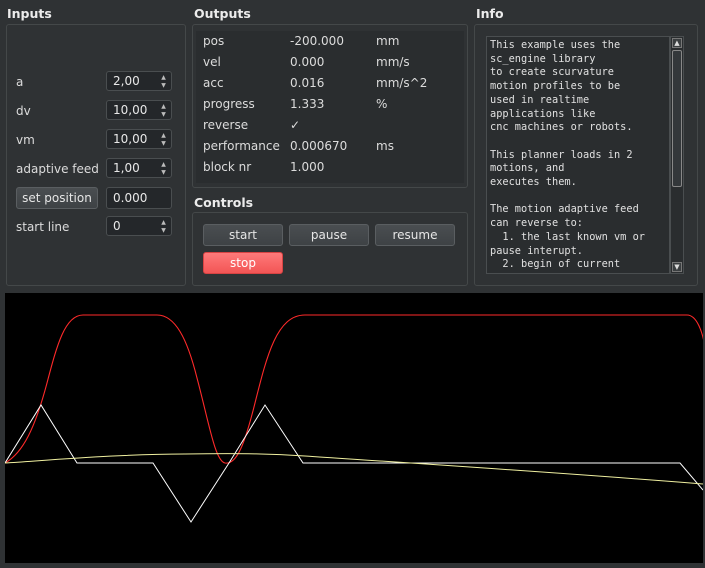 The width and height of the screenshot is (705, 568). I want to click on inputs-group, so click(96, 155).